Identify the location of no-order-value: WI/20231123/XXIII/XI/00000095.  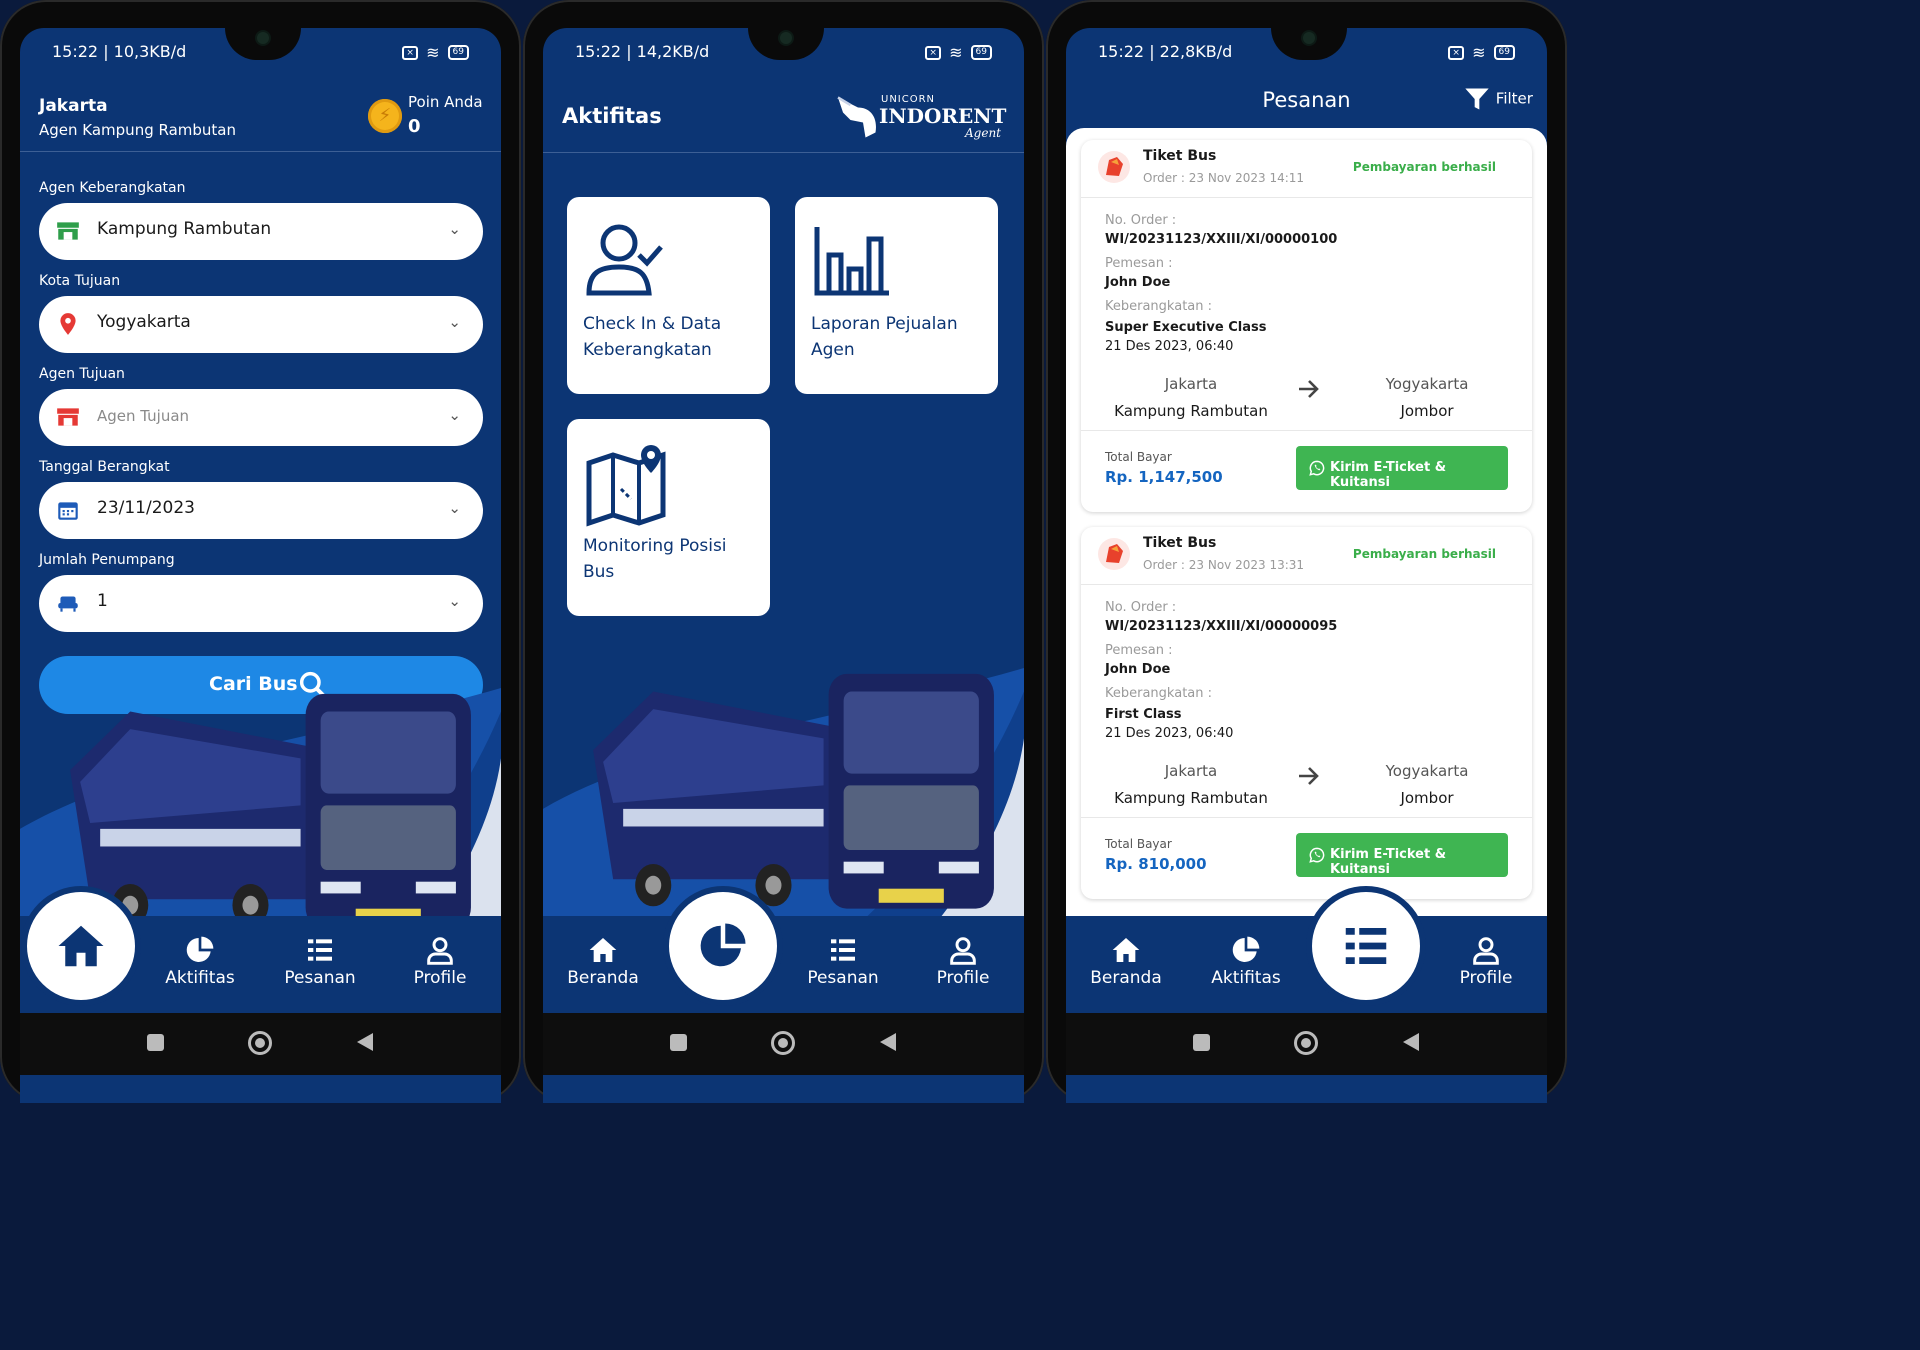
(1221, 626).